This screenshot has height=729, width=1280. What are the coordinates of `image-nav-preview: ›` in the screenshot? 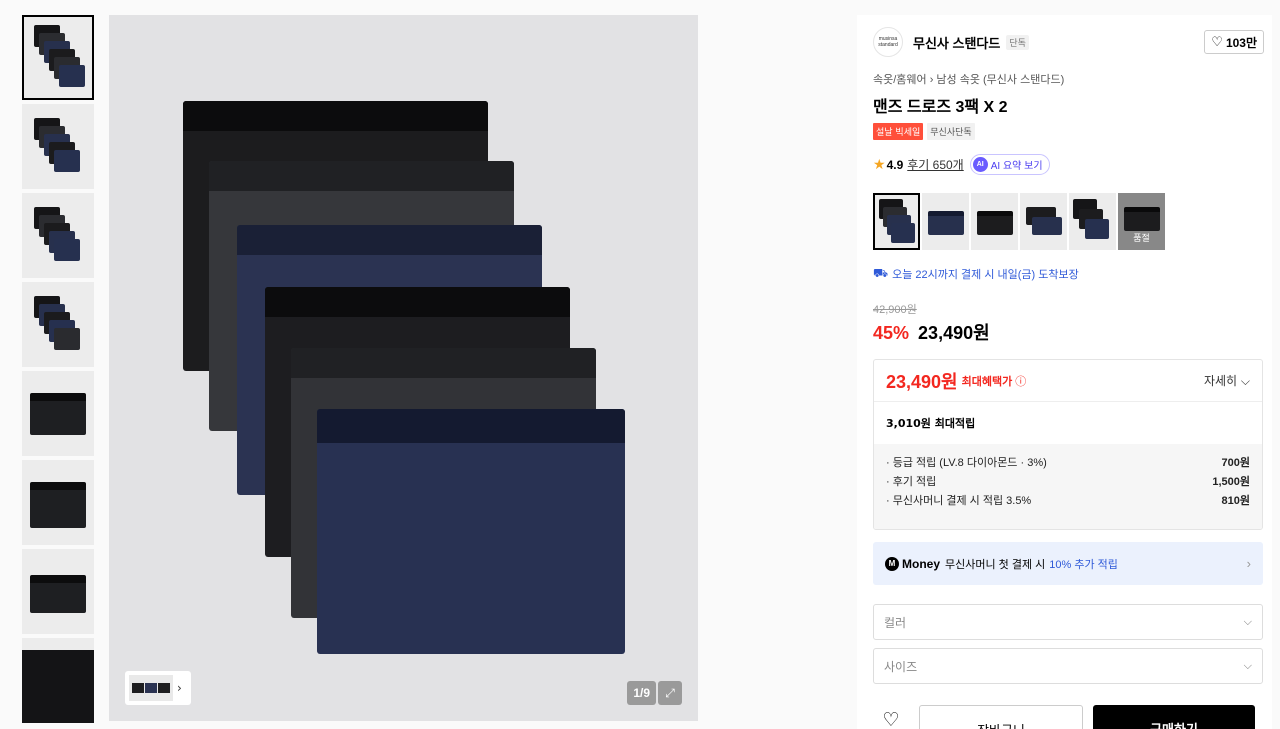 It's located at (158, 688).